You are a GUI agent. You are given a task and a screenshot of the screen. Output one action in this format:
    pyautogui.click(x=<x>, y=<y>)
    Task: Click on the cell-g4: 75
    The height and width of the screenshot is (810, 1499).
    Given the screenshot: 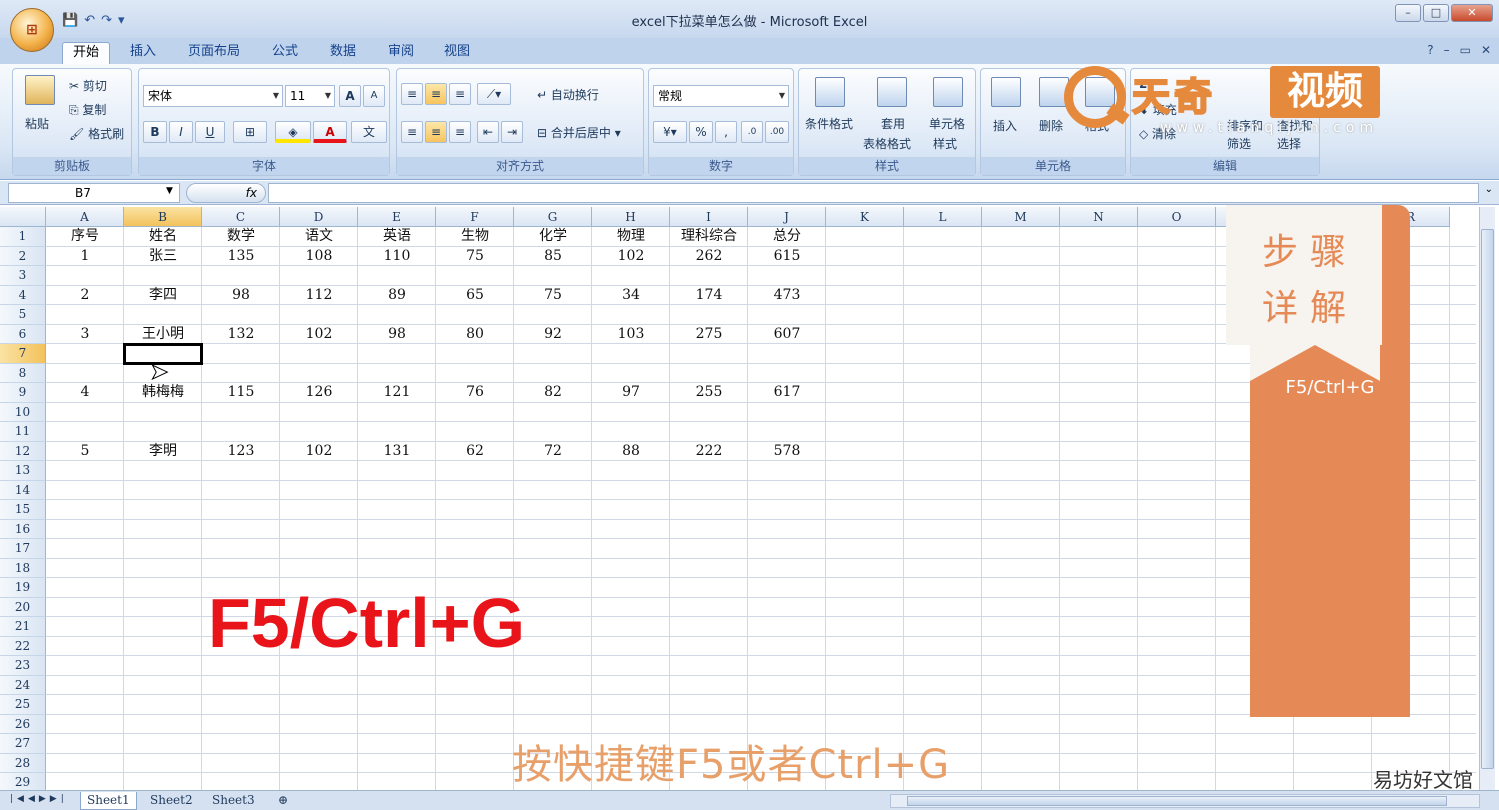 What is the action you would take?
    pyautogui.click(x=553, y=295)
    